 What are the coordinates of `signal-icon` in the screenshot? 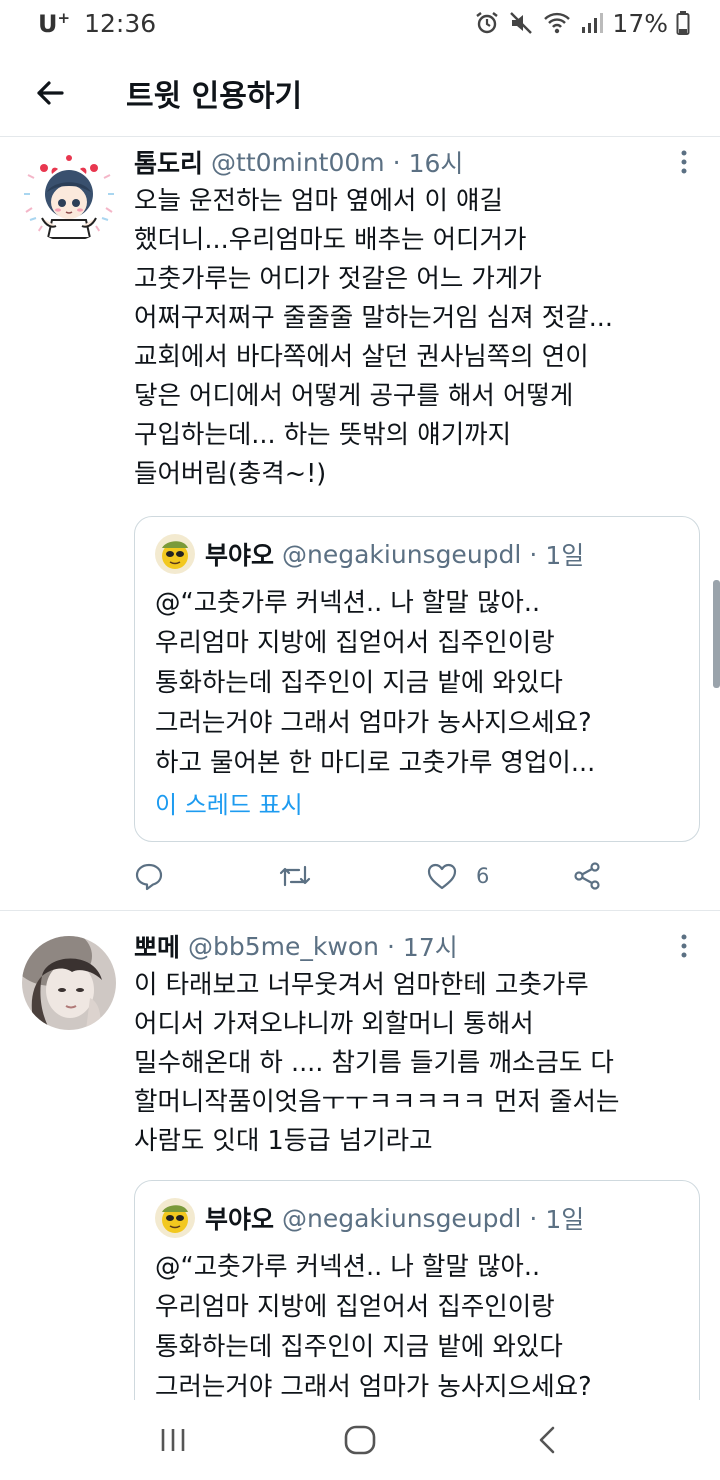 It's located at (593, 23).